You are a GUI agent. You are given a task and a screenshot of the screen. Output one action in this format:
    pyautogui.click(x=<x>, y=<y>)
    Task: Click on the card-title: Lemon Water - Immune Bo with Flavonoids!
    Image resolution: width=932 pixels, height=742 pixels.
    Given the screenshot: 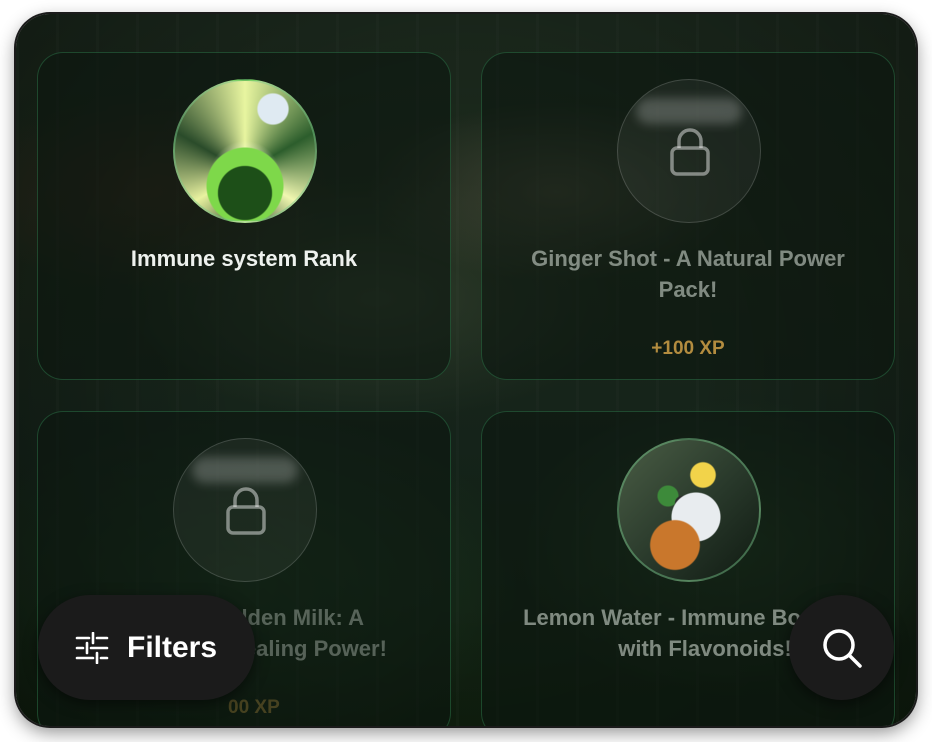 What is the action you would take?
    pyautogui.click(x=662, y=633)
    